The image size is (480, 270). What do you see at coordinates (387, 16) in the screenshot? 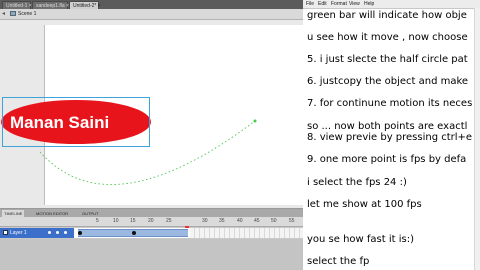
I see `text-line: green bar will indicate how obje` at bounding box center [387, 16].